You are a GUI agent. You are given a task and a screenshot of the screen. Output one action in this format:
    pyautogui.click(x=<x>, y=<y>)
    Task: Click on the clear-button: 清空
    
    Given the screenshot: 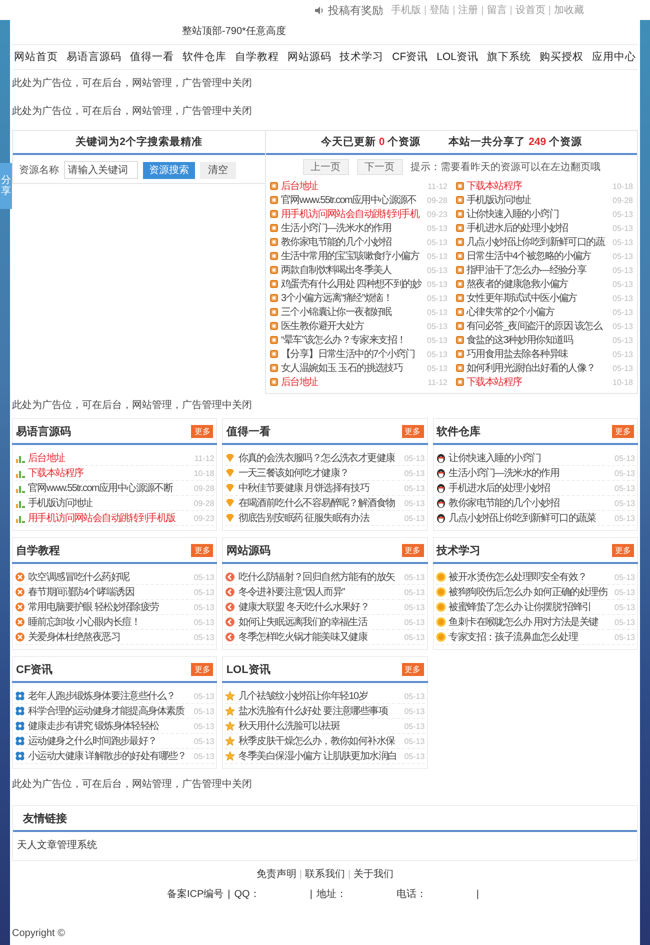 What is the action you would take?
    pyautogui.click(x=218, y=170)
    